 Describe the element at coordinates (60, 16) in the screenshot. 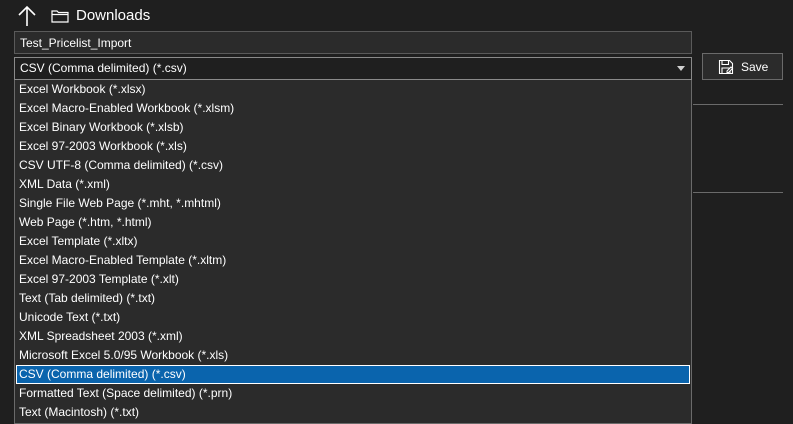

I see `folder-icon` at that location.